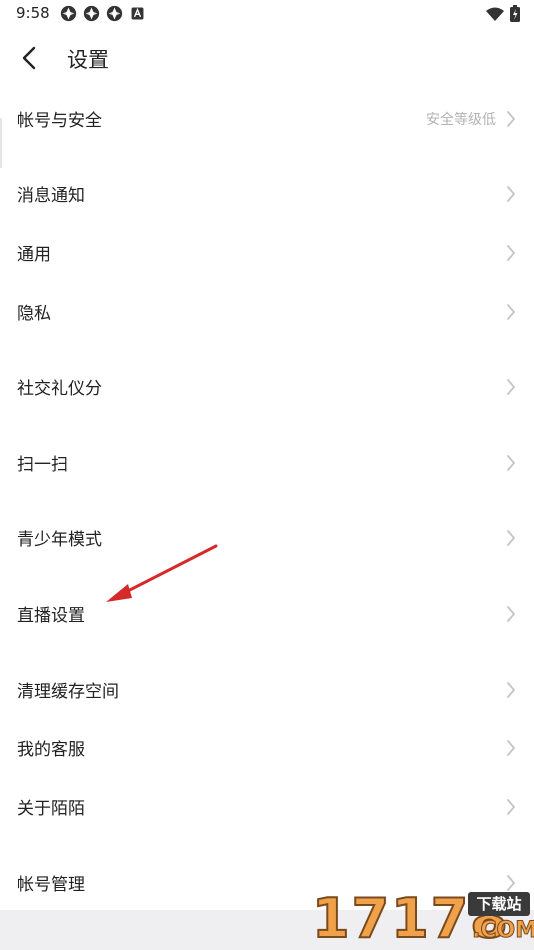 Image resolution: width=534 pixels, height=950 pixels. Describe the element at coordinates (267, 748) in the screenshot. I see `setting-item-customer-service: 我的客服` at that location.